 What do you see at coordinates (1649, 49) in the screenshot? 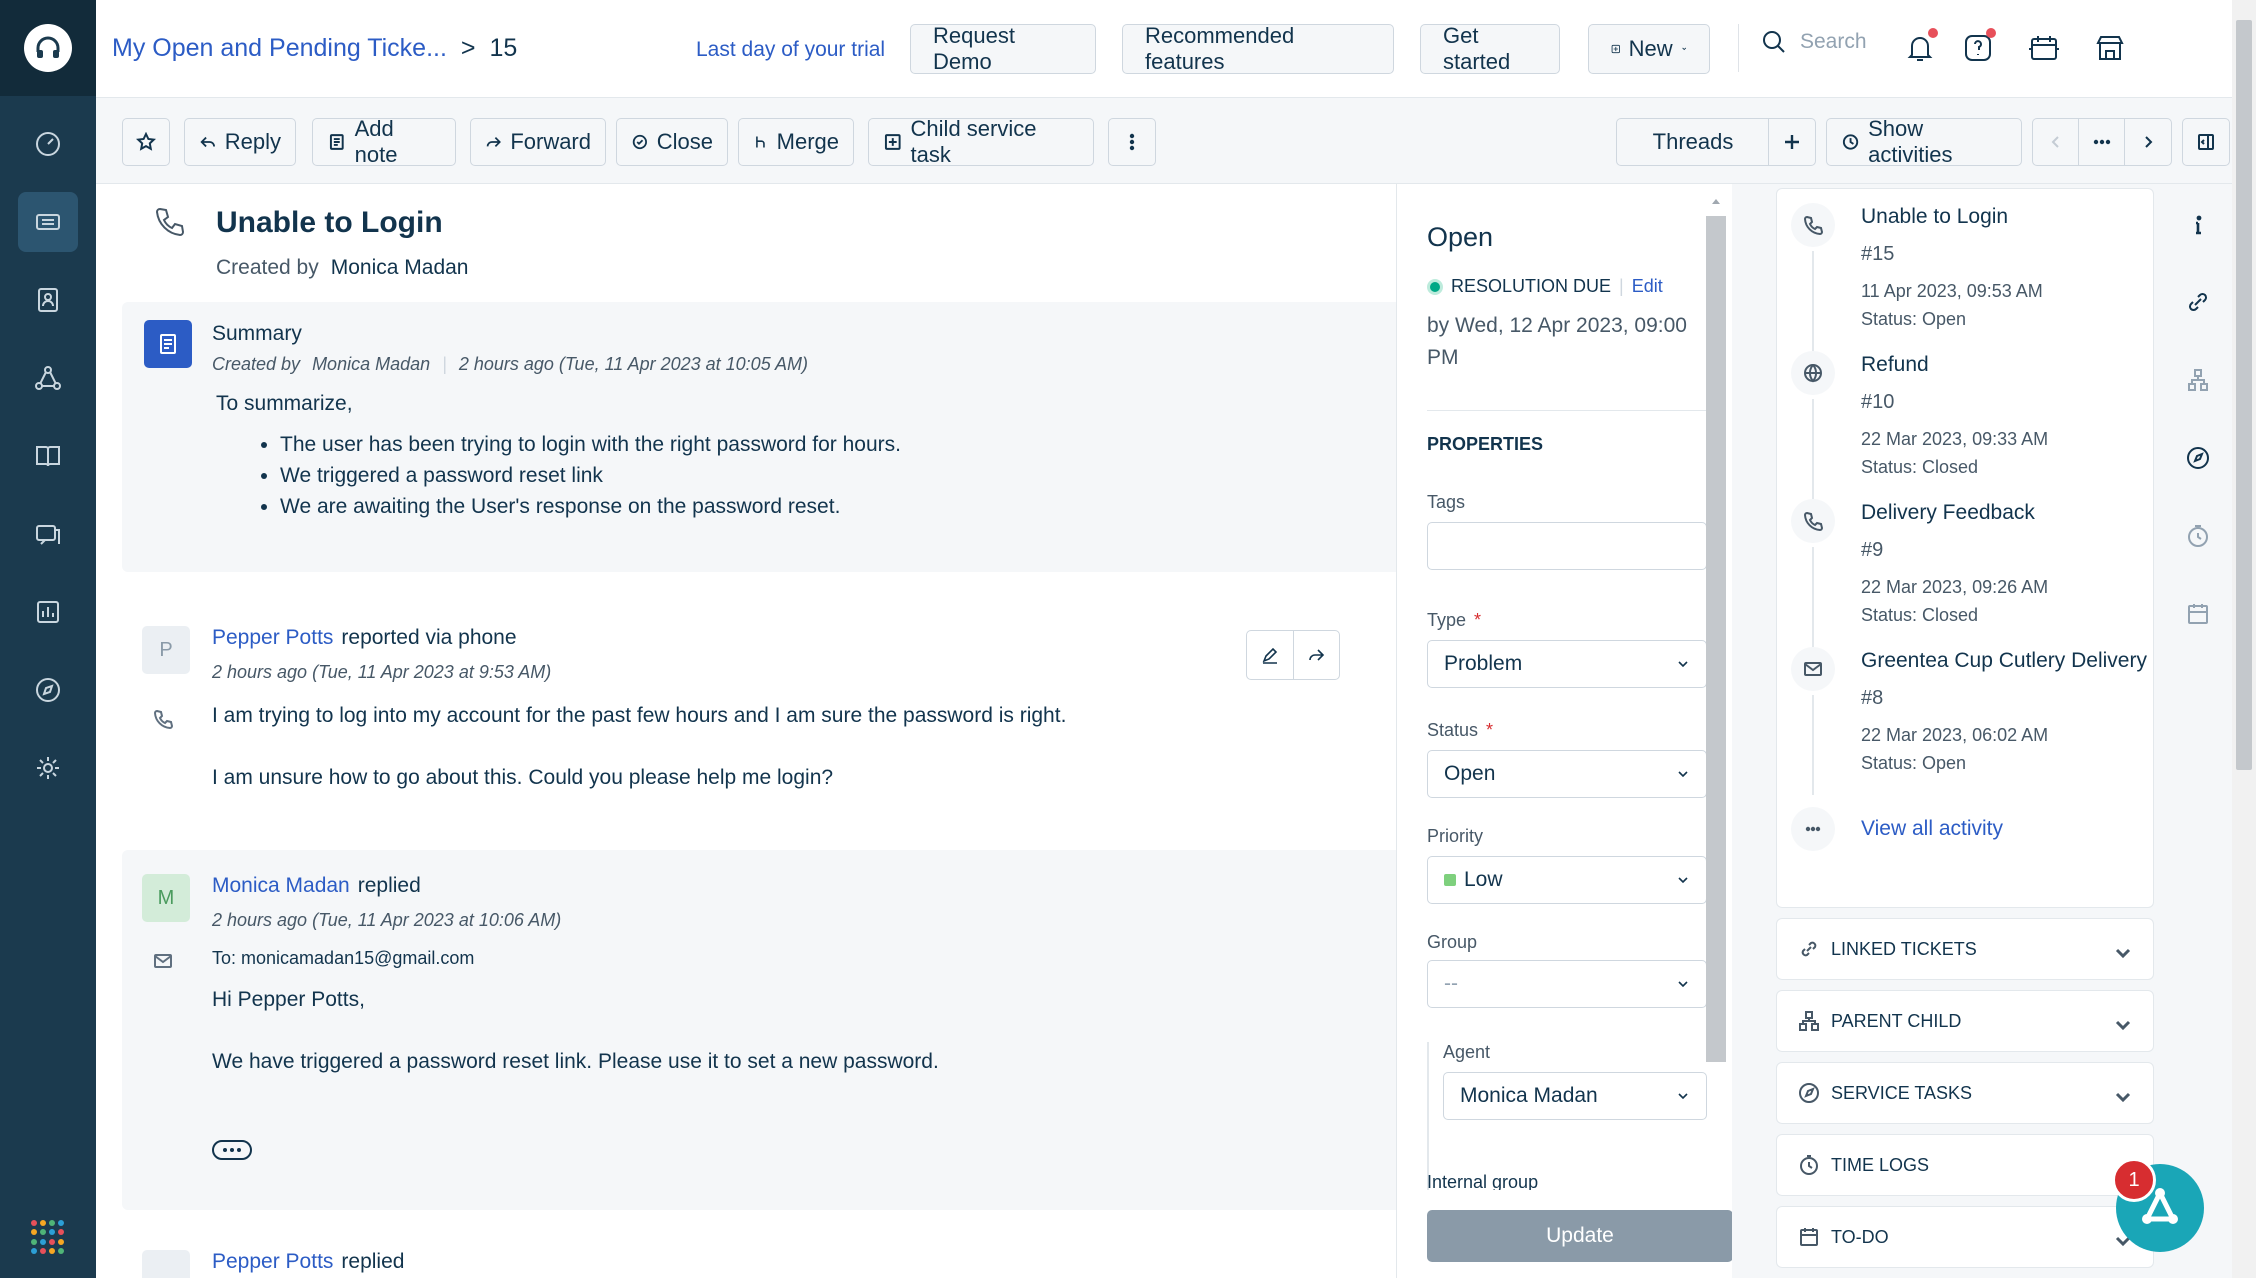
I see `new-button: New` at bounding box center [1649, 49].